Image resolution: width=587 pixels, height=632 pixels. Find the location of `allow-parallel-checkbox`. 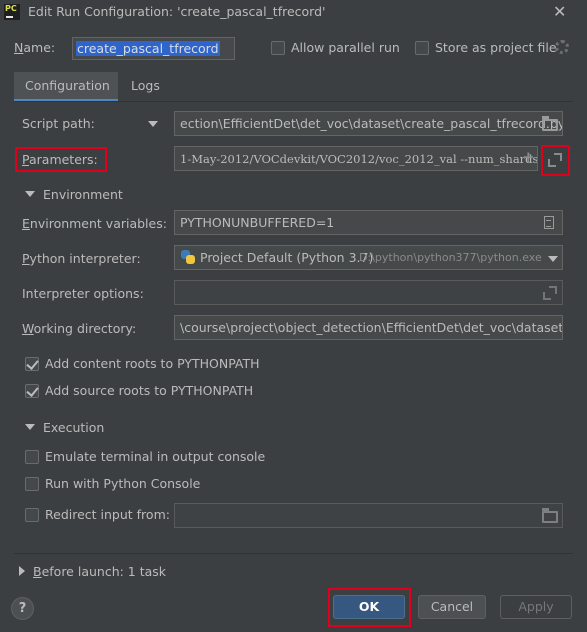

allow-parallel-checkbox is located at coordinates (278, 48).